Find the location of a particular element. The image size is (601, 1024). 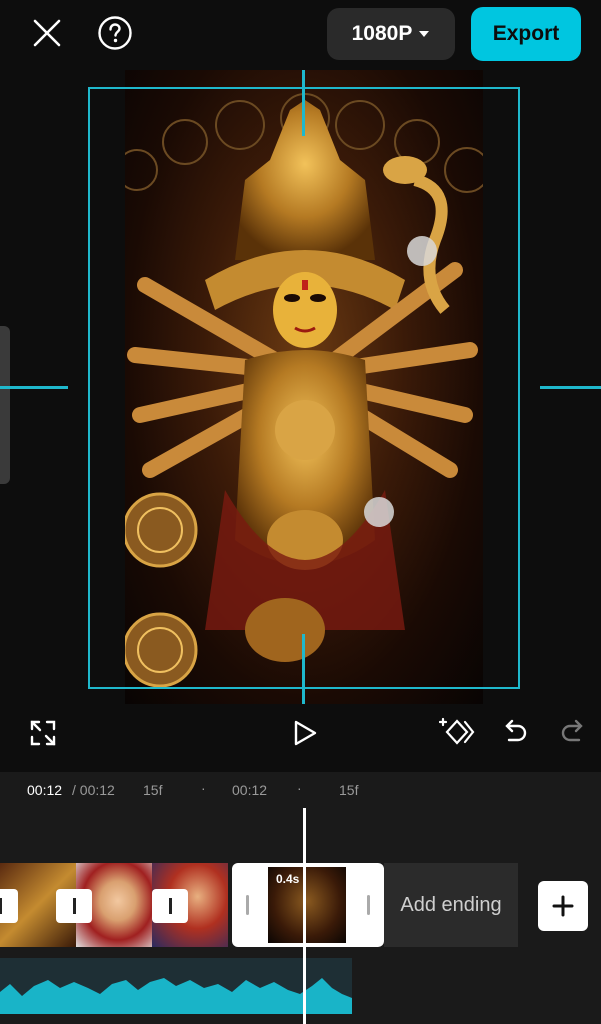

close-icon is located at coordinates (47, 33).